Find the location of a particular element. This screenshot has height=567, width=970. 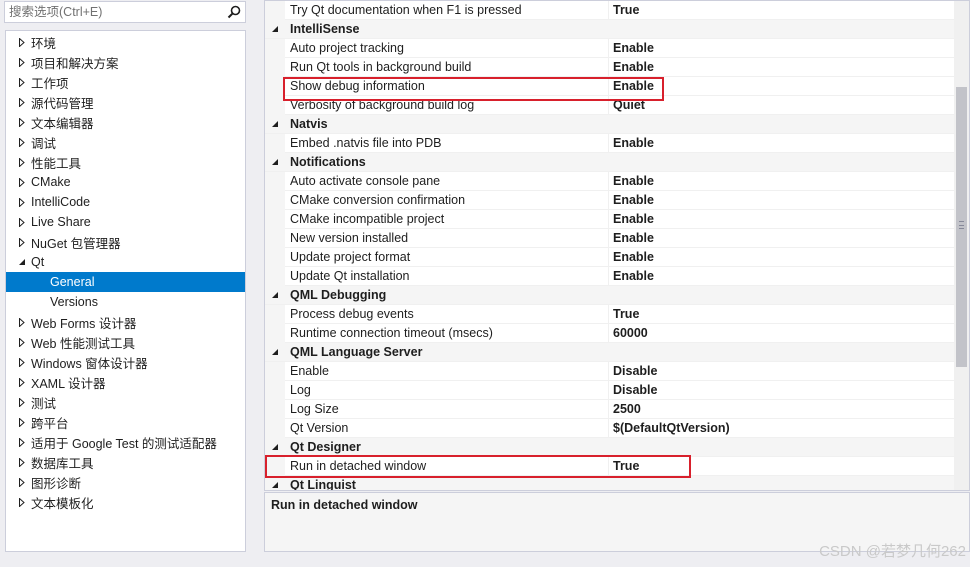

tree-item-general: General is located at coordinates (125, 282).